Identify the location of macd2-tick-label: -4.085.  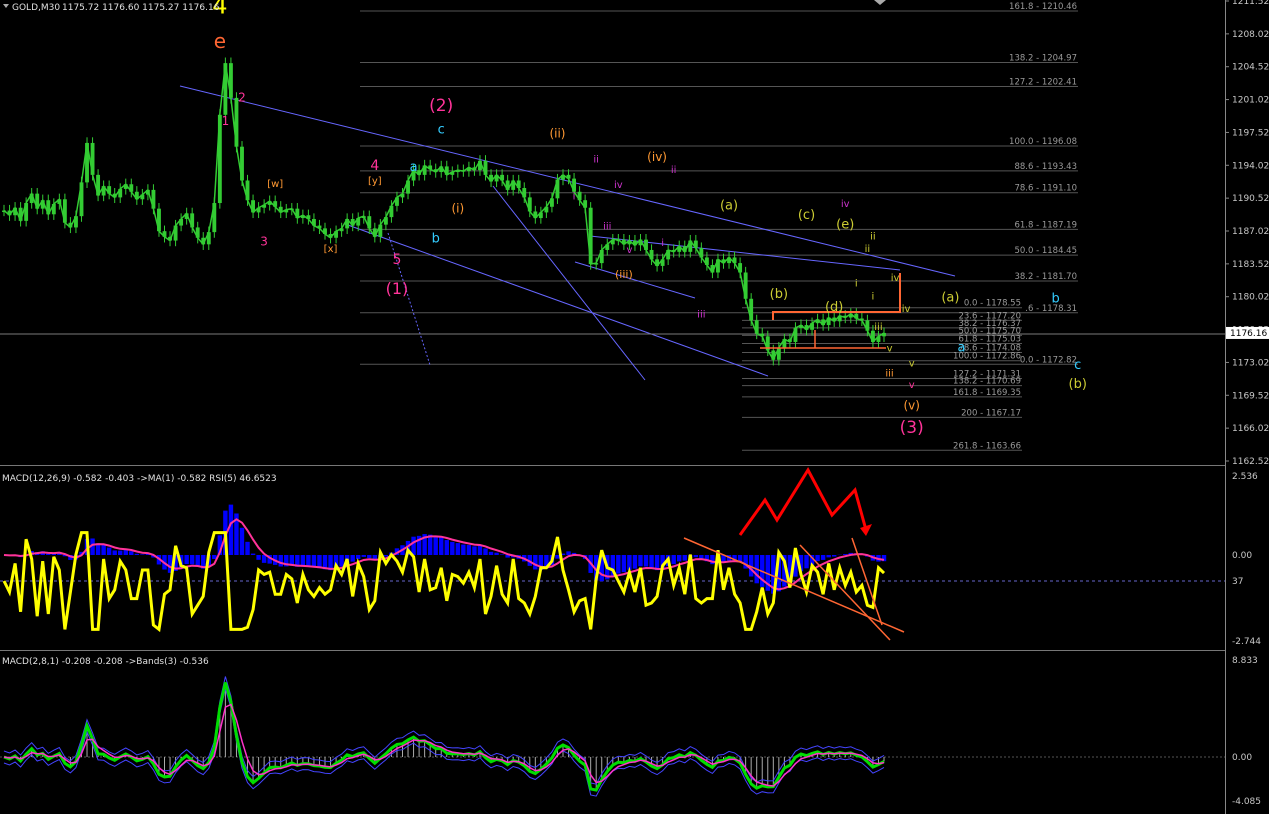
(1246, 802).